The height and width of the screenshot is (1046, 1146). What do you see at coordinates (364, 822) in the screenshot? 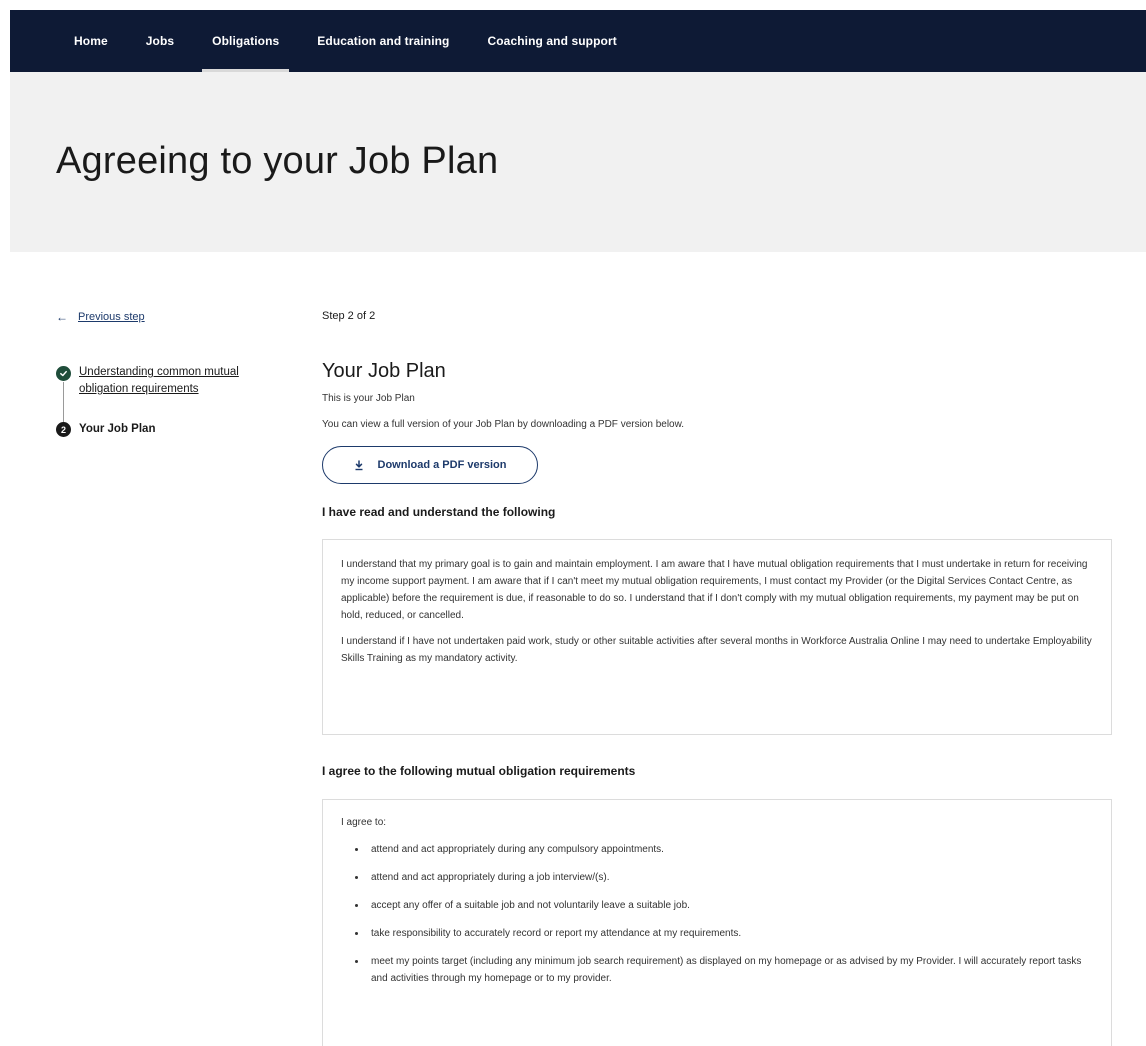
I see `agree-lead: I agree to:` at bounding box center [364, 822].